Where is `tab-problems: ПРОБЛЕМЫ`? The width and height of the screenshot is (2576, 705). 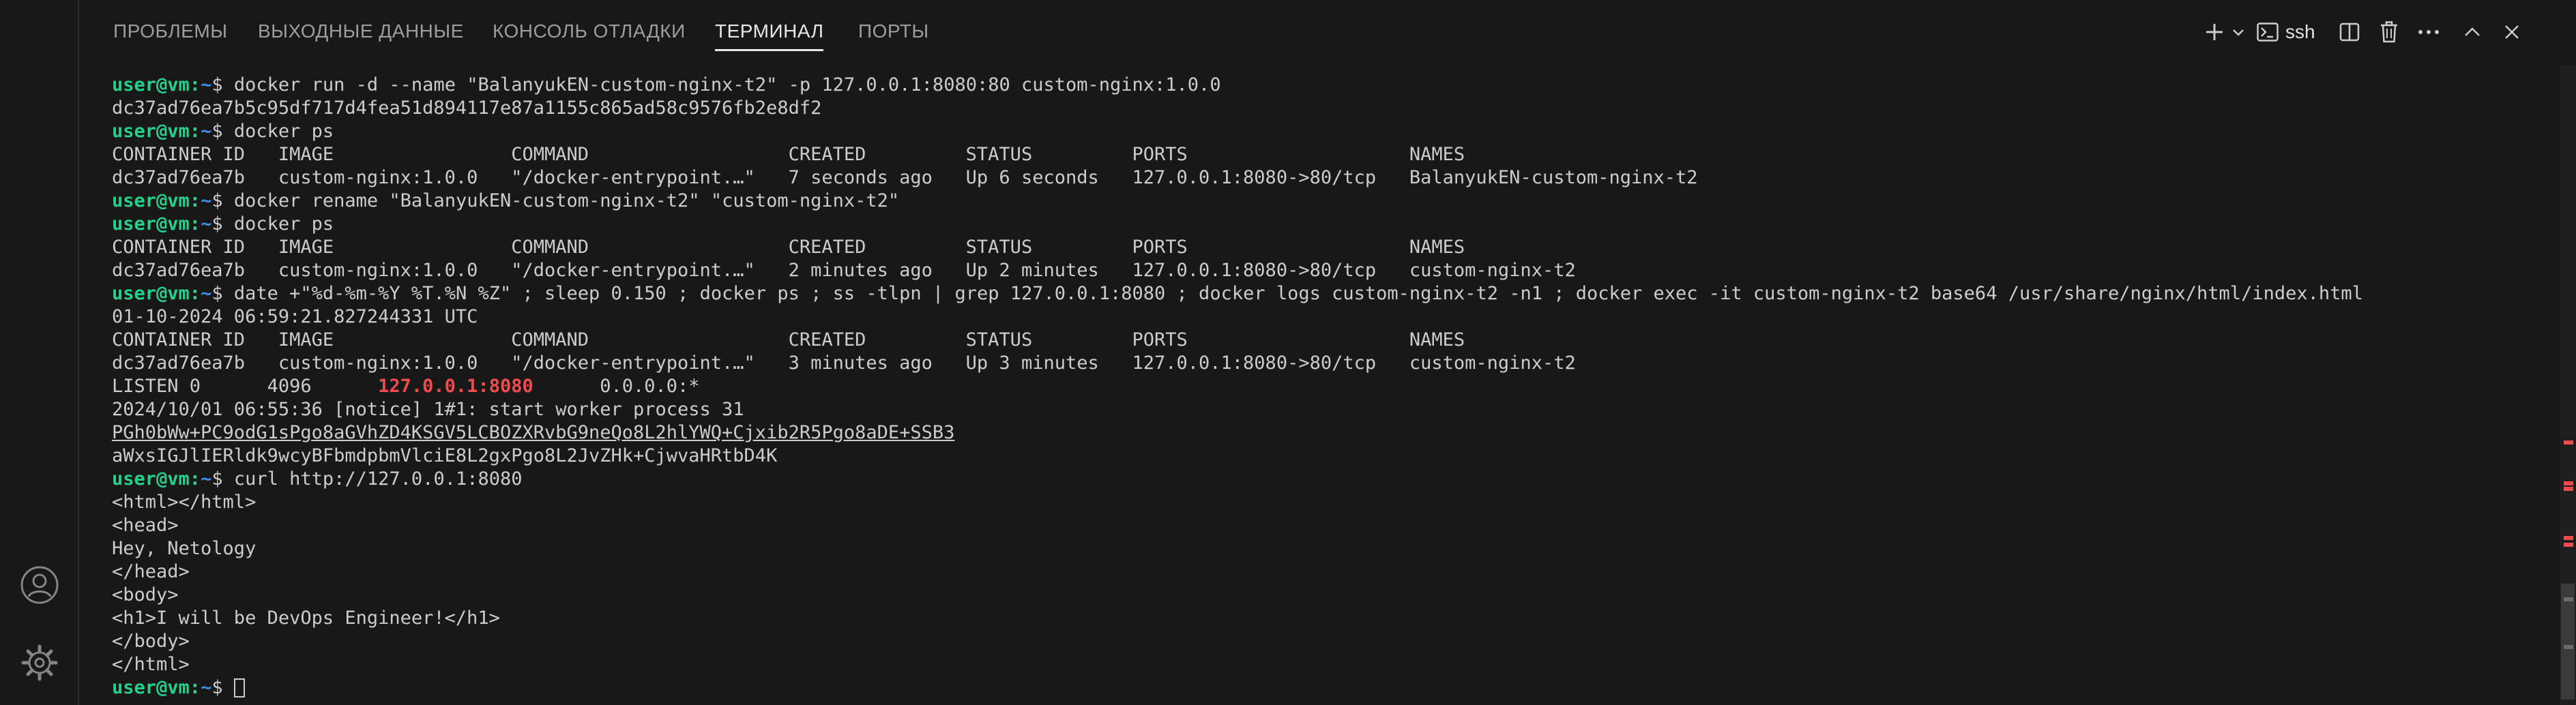 tab-problems: ПРОБЛЕМЫ is located at coordinates (170, 33).